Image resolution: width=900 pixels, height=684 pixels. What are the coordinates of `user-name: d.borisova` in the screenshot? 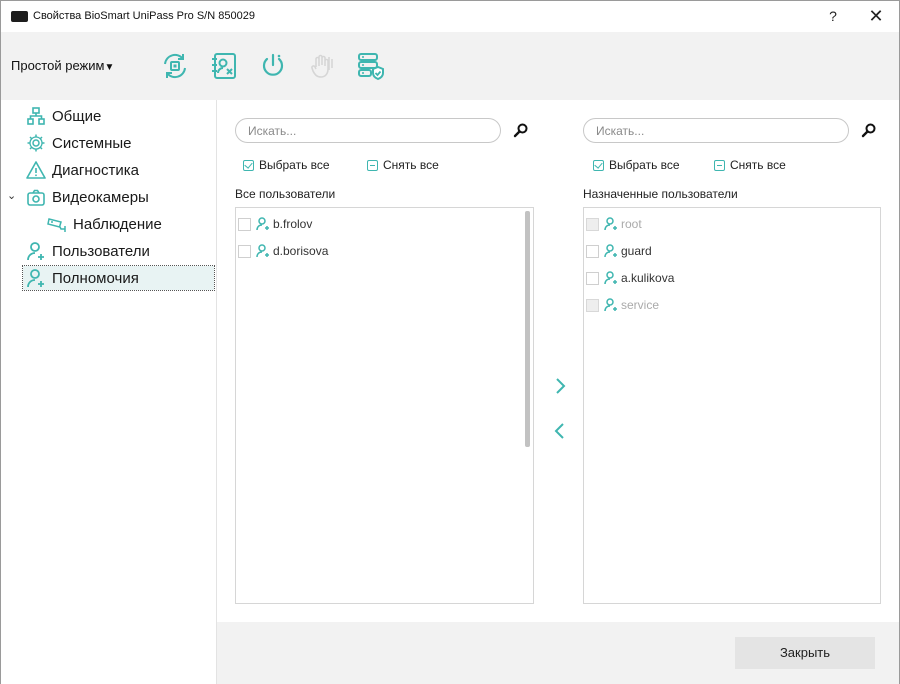 It's located at (301, 251).